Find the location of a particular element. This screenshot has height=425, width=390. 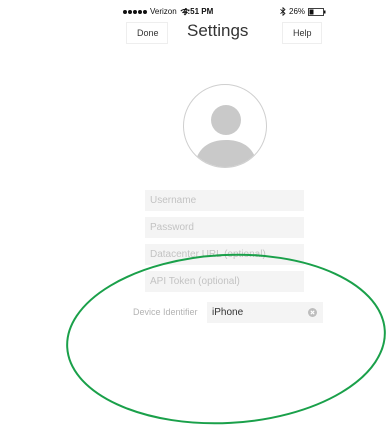

person-silhouette-icon is located at coordinates (226, 136).